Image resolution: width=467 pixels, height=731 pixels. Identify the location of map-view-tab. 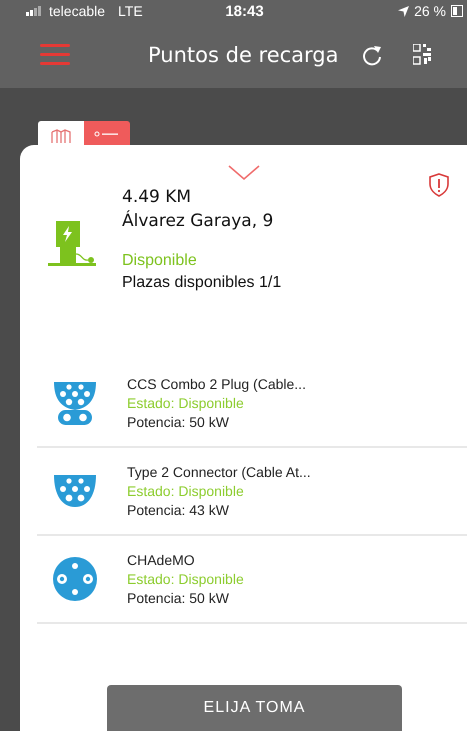
(61, 133).